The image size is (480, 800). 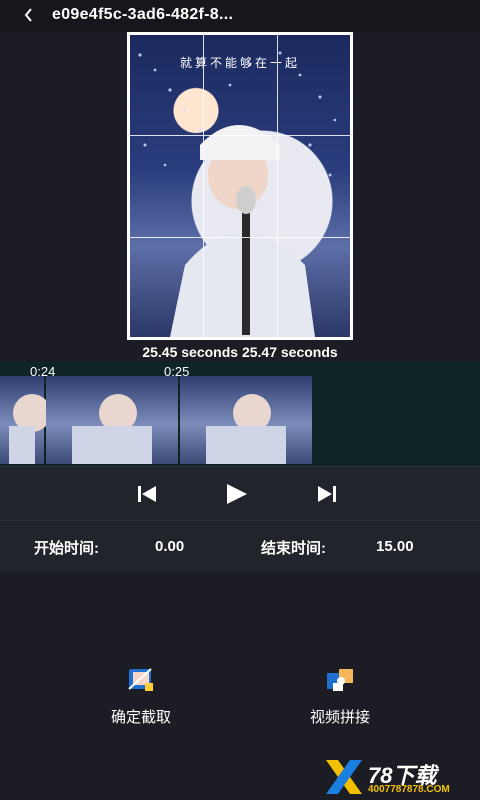 I want to click on x-logo-icon, so click(x=344, y=777).